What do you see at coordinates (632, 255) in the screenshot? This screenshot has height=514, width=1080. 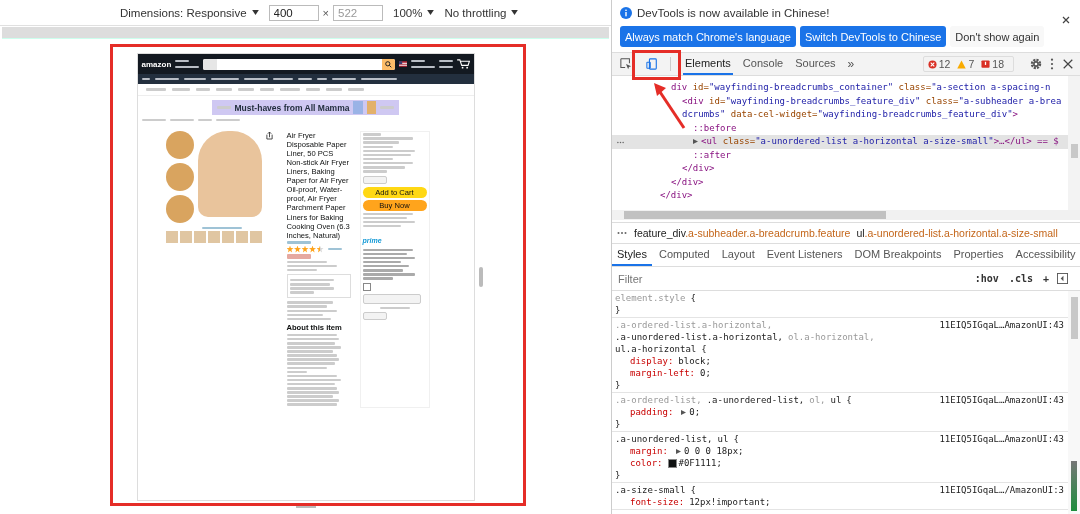 I see `sidebar-tab: Styles` at bounding box center [632, 255].